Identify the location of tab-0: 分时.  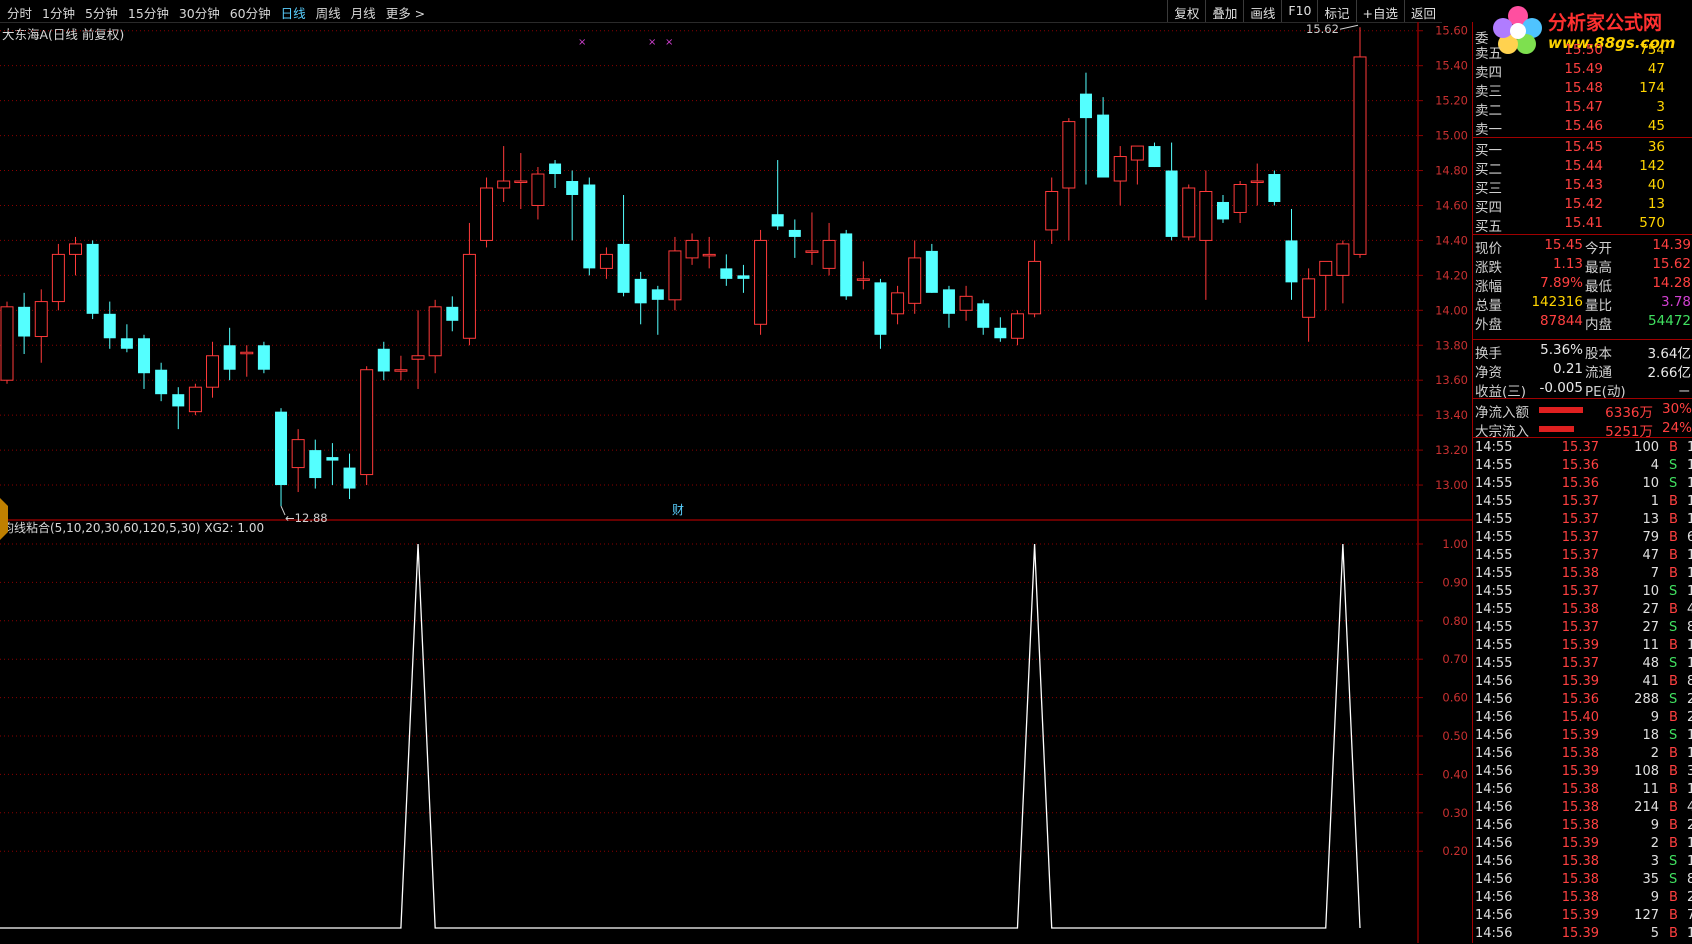
(19, 12).